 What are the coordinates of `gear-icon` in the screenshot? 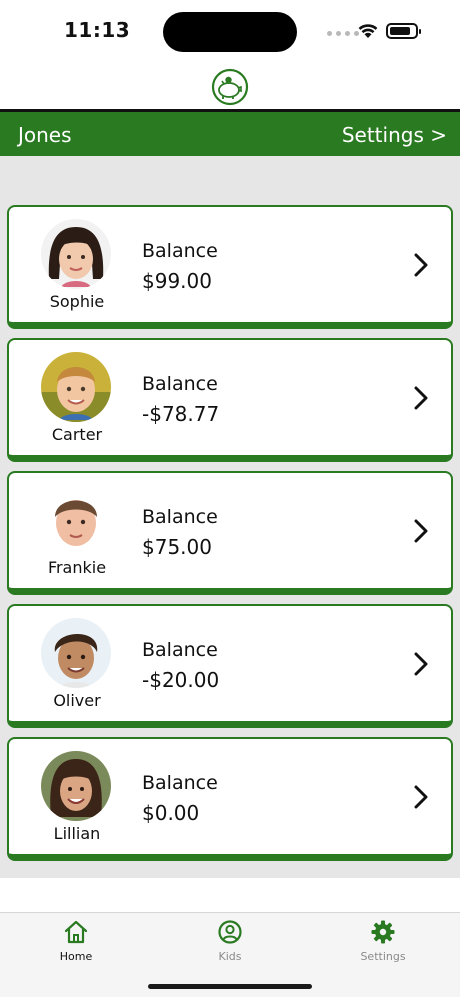 It's located at (383, 932).